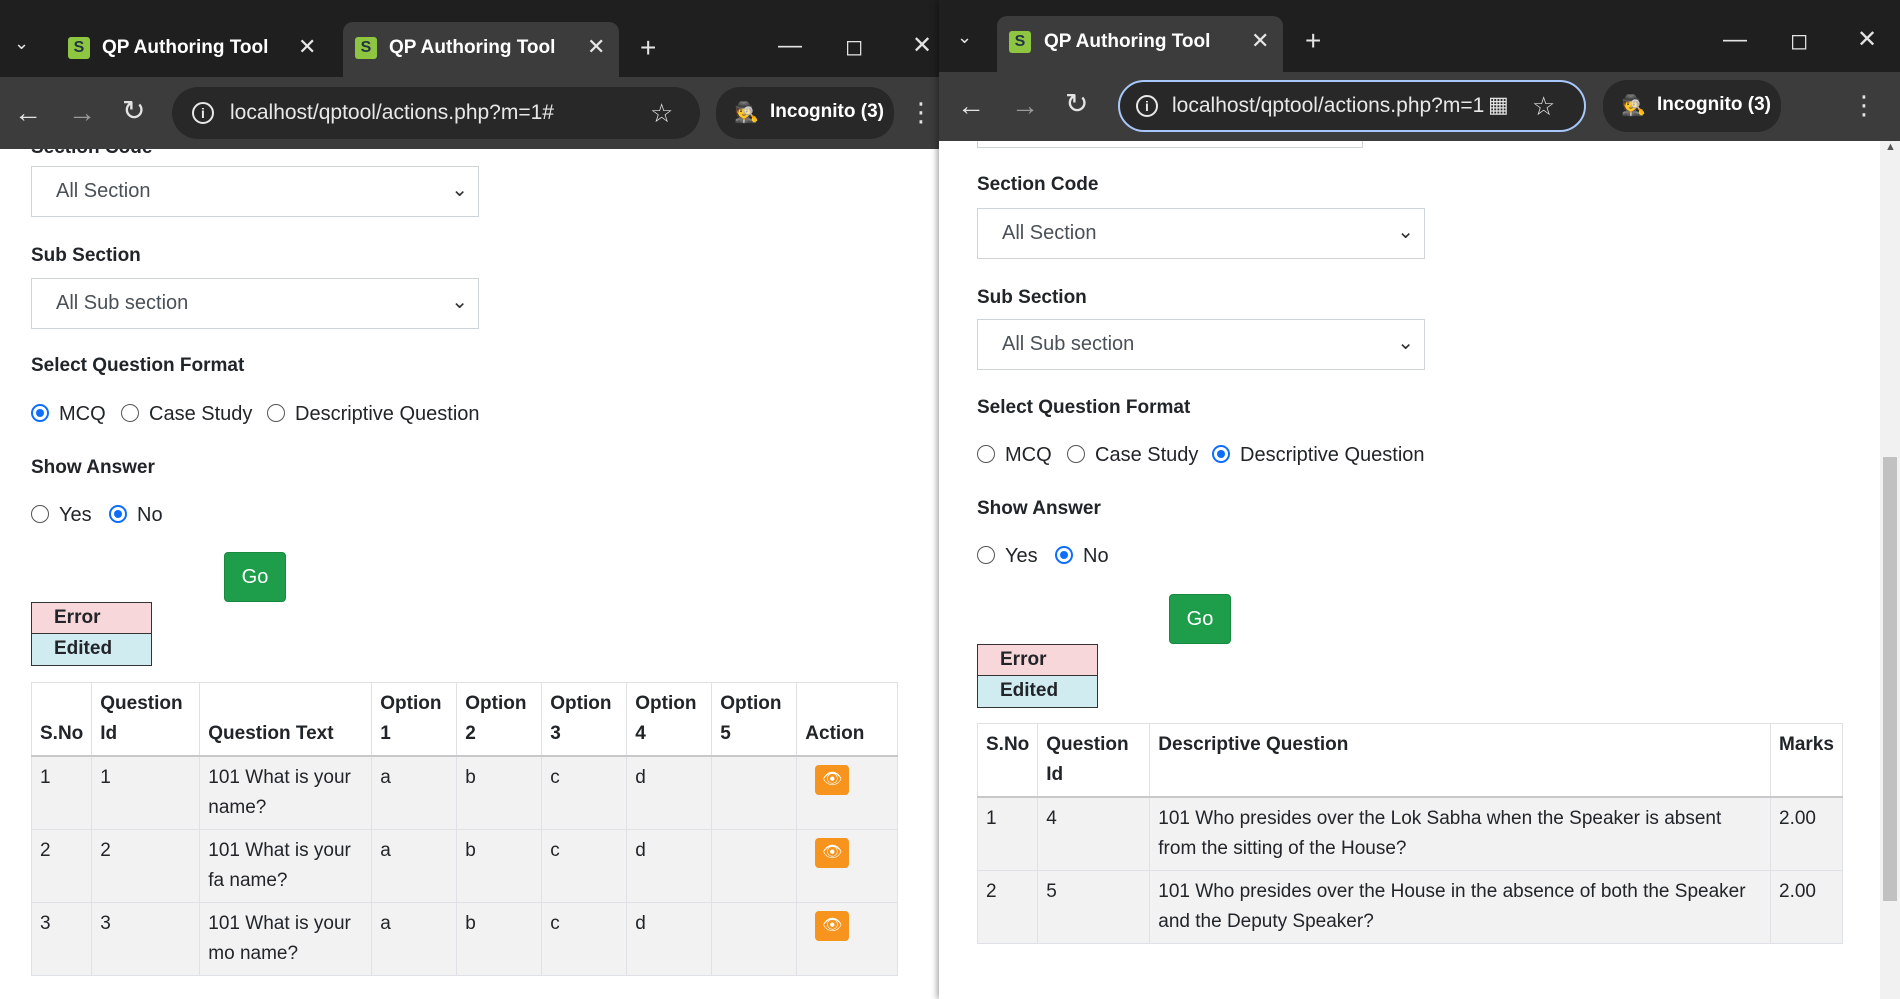 The image size is (1900, 999). Describe the element at coordinates (196, 49) in the screenshot. I see `tab-1: S QP Authoring Tool ✕` at that location.